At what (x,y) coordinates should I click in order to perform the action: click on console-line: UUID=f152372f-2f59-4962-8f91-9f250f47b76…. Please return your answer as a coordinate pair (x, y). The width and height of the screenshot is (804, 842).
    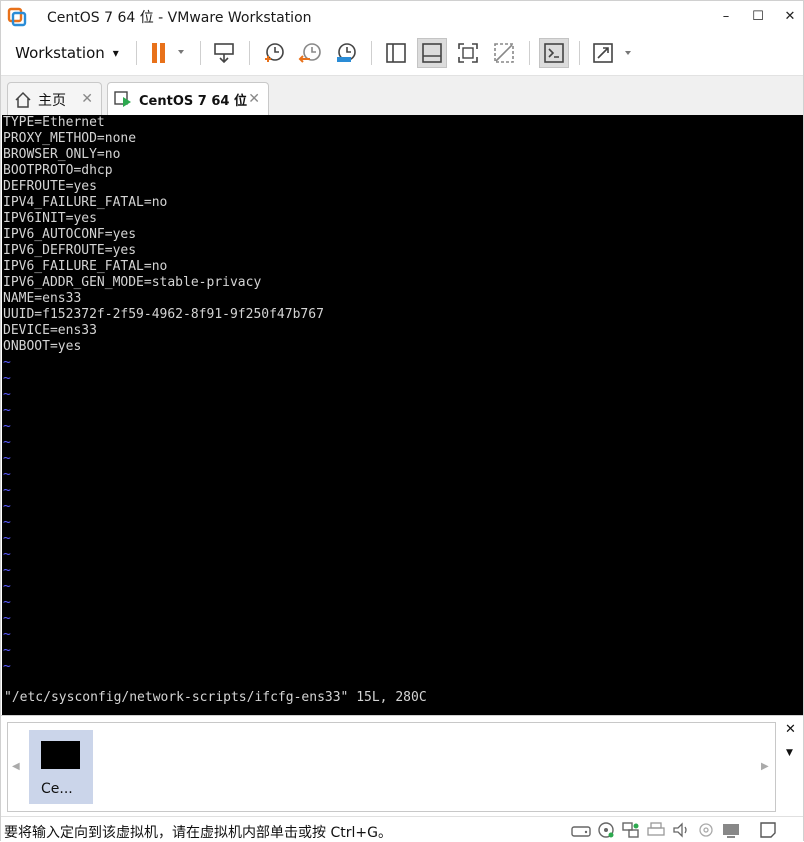
    Looking at the image, I should click on (163, 314).